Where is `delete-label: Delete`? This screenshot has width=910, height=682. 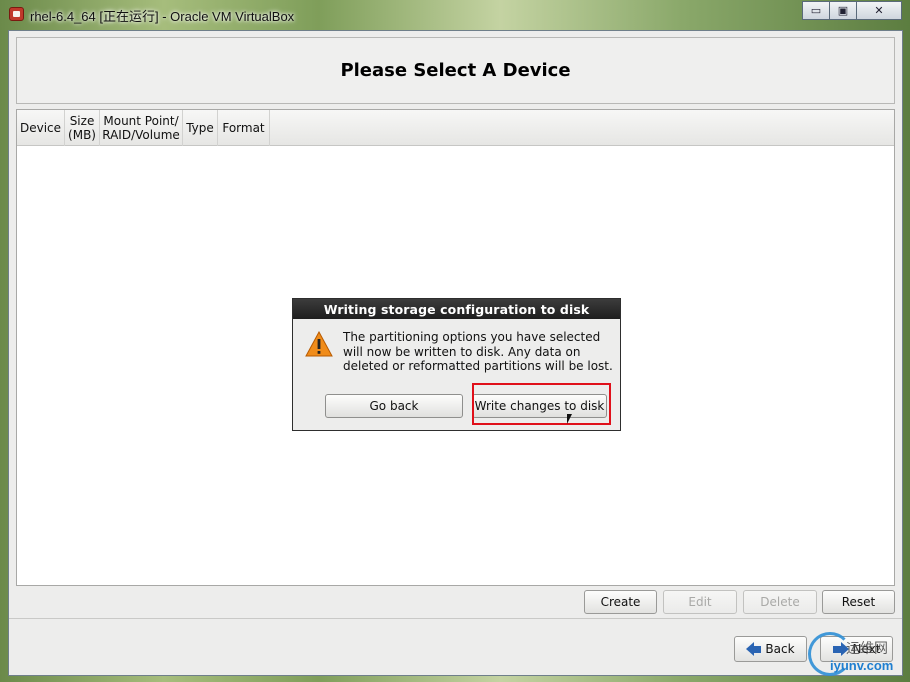
delete-label: Delete is located at coordinates (780, 602).